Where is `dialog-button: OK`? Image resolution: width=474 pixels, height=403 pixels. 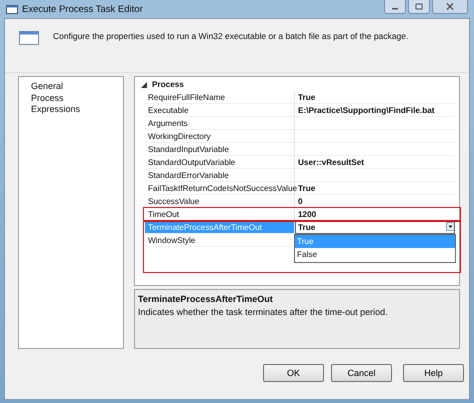
dialog-button: OK is located at coordinates (293, 373).